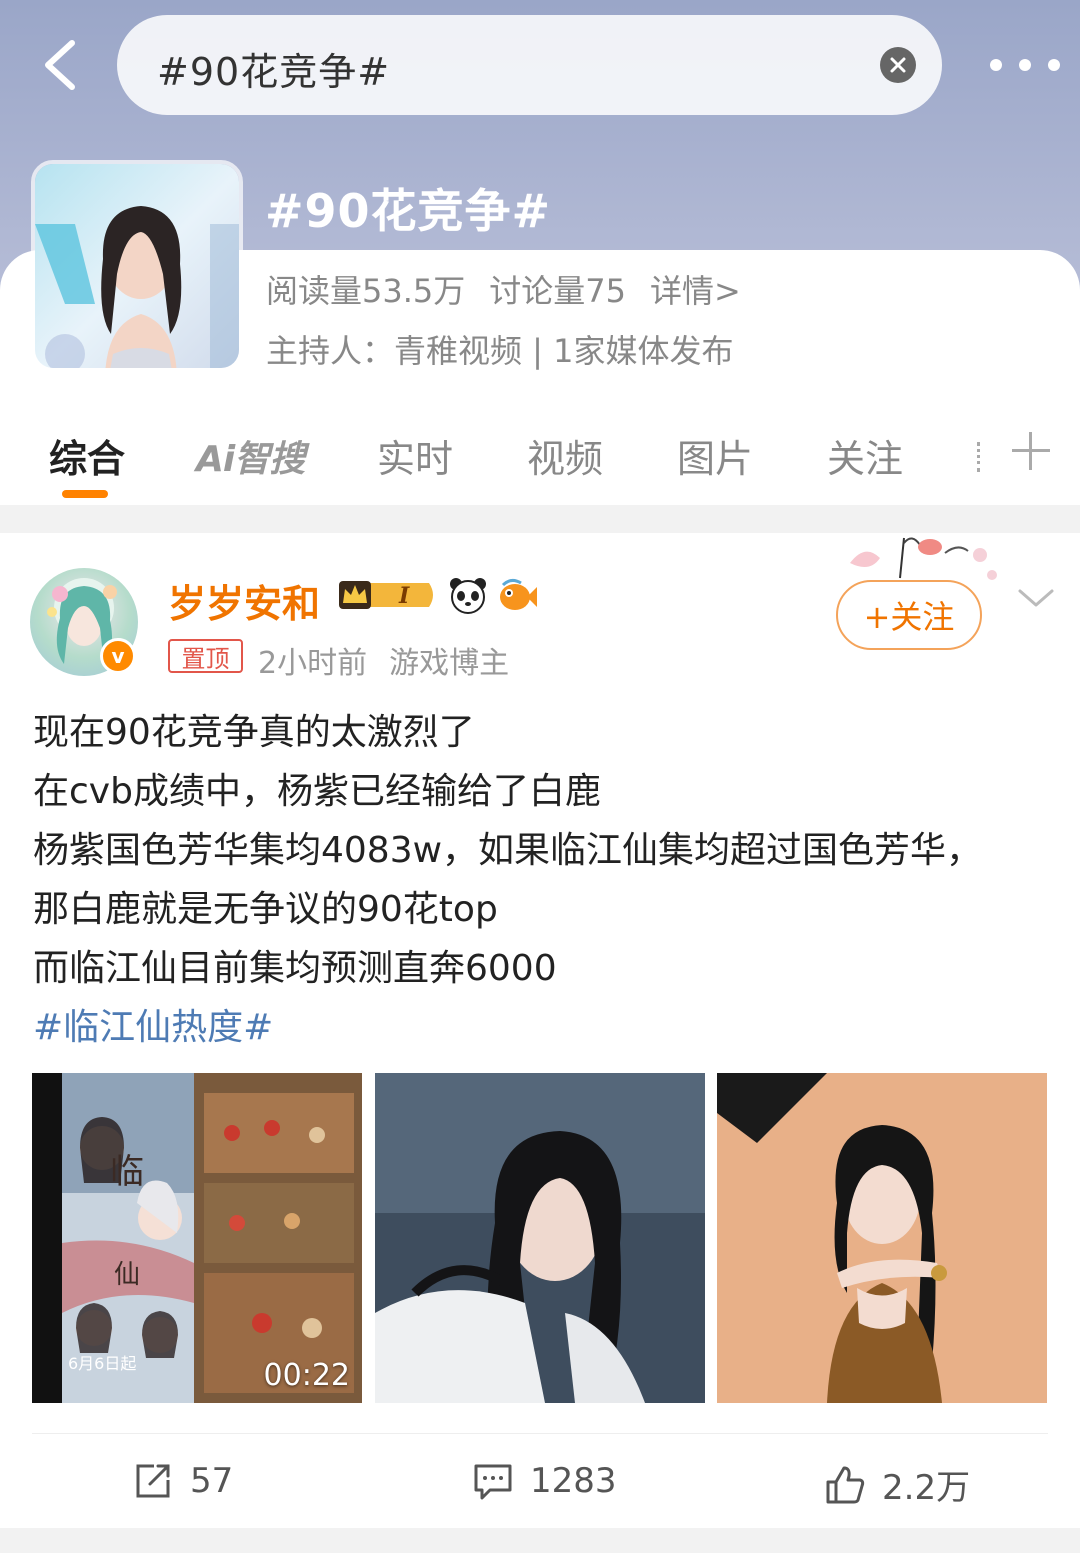  Describe the element at coordinates (573, 1481) in the screenshot. I see `comment-count: 1283` at that location.